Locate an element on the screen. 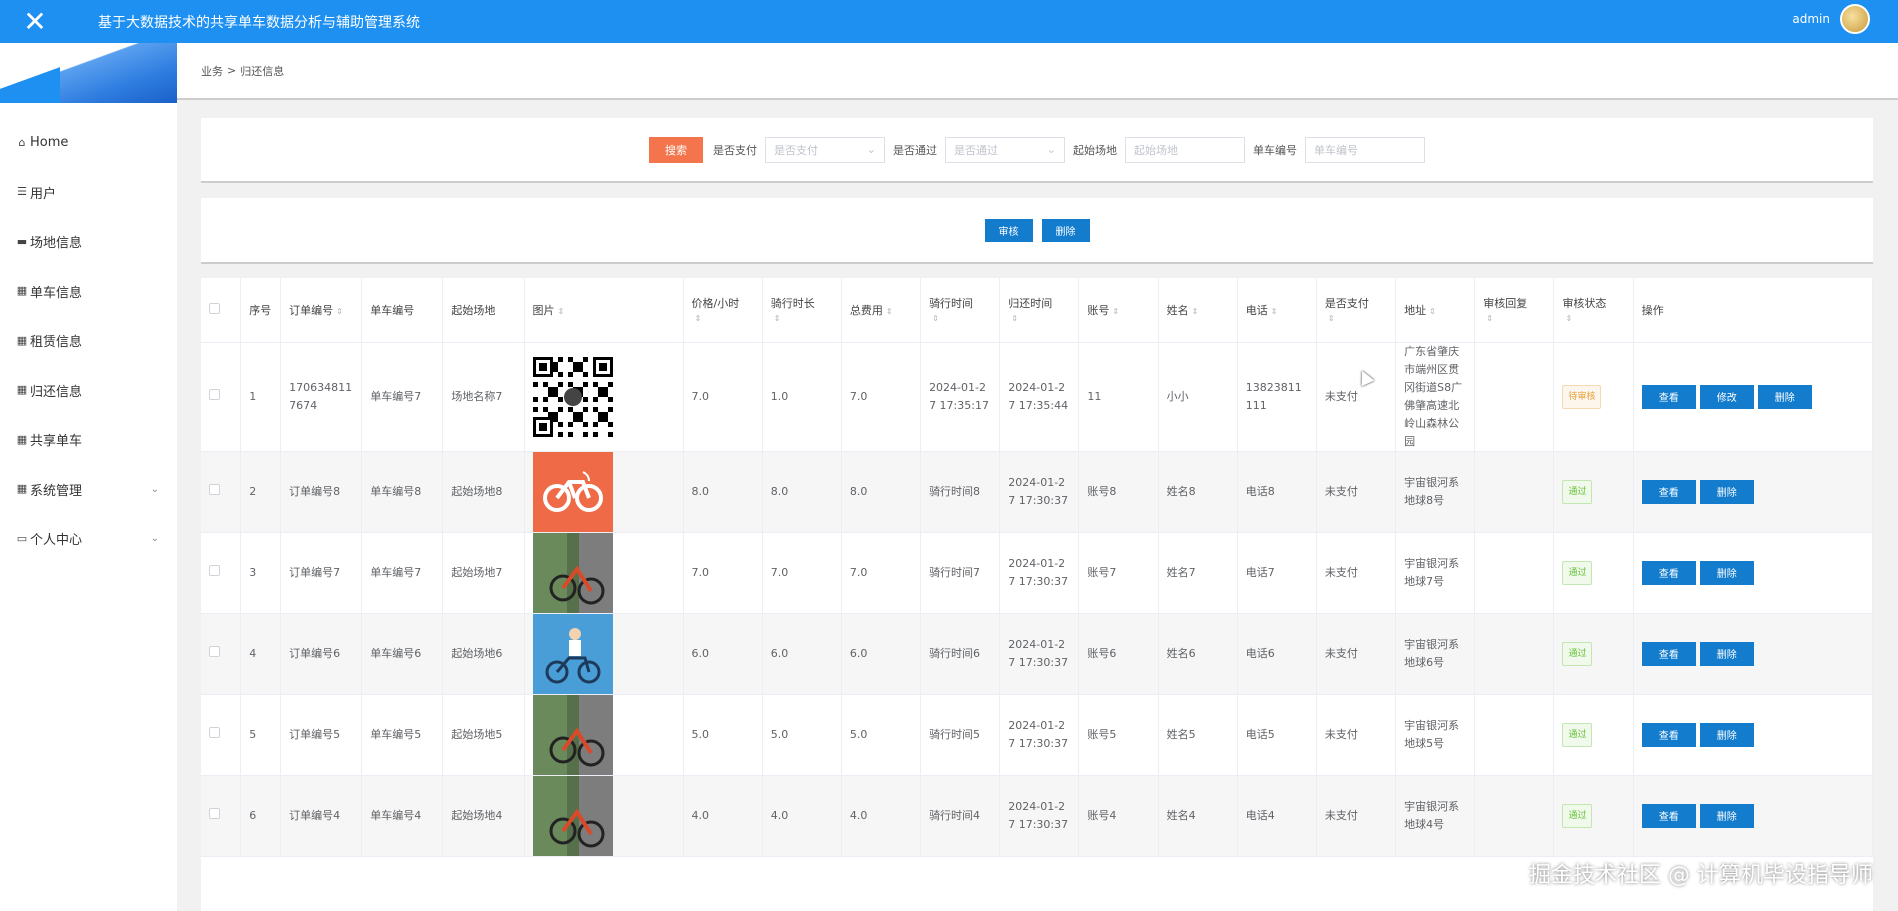 The height and width of the screenshot is (911, 1898). cell-account: 账号6 is located at coordinates (1118, 654).